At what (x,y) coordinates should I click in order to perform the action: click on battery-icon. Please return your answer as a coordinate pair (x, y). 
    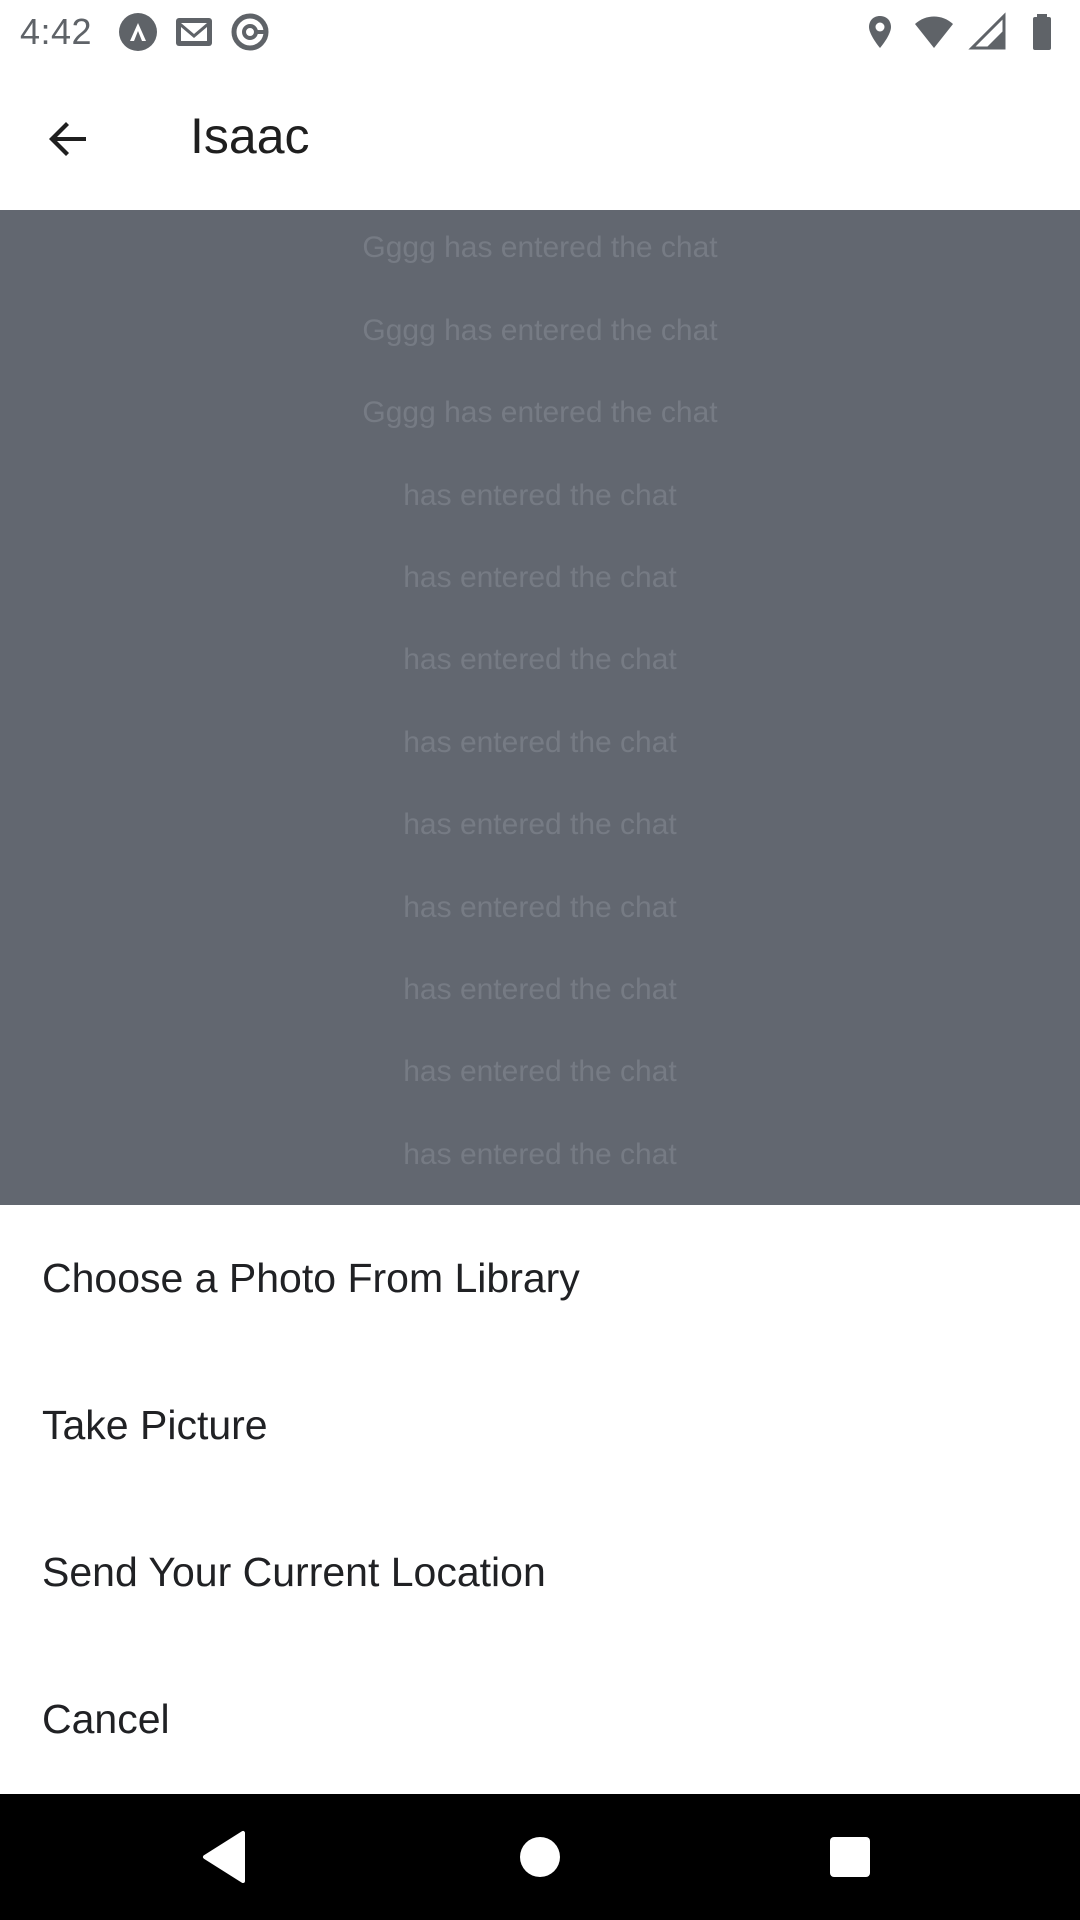
    Looking at the image, I should click on (1042, 32).